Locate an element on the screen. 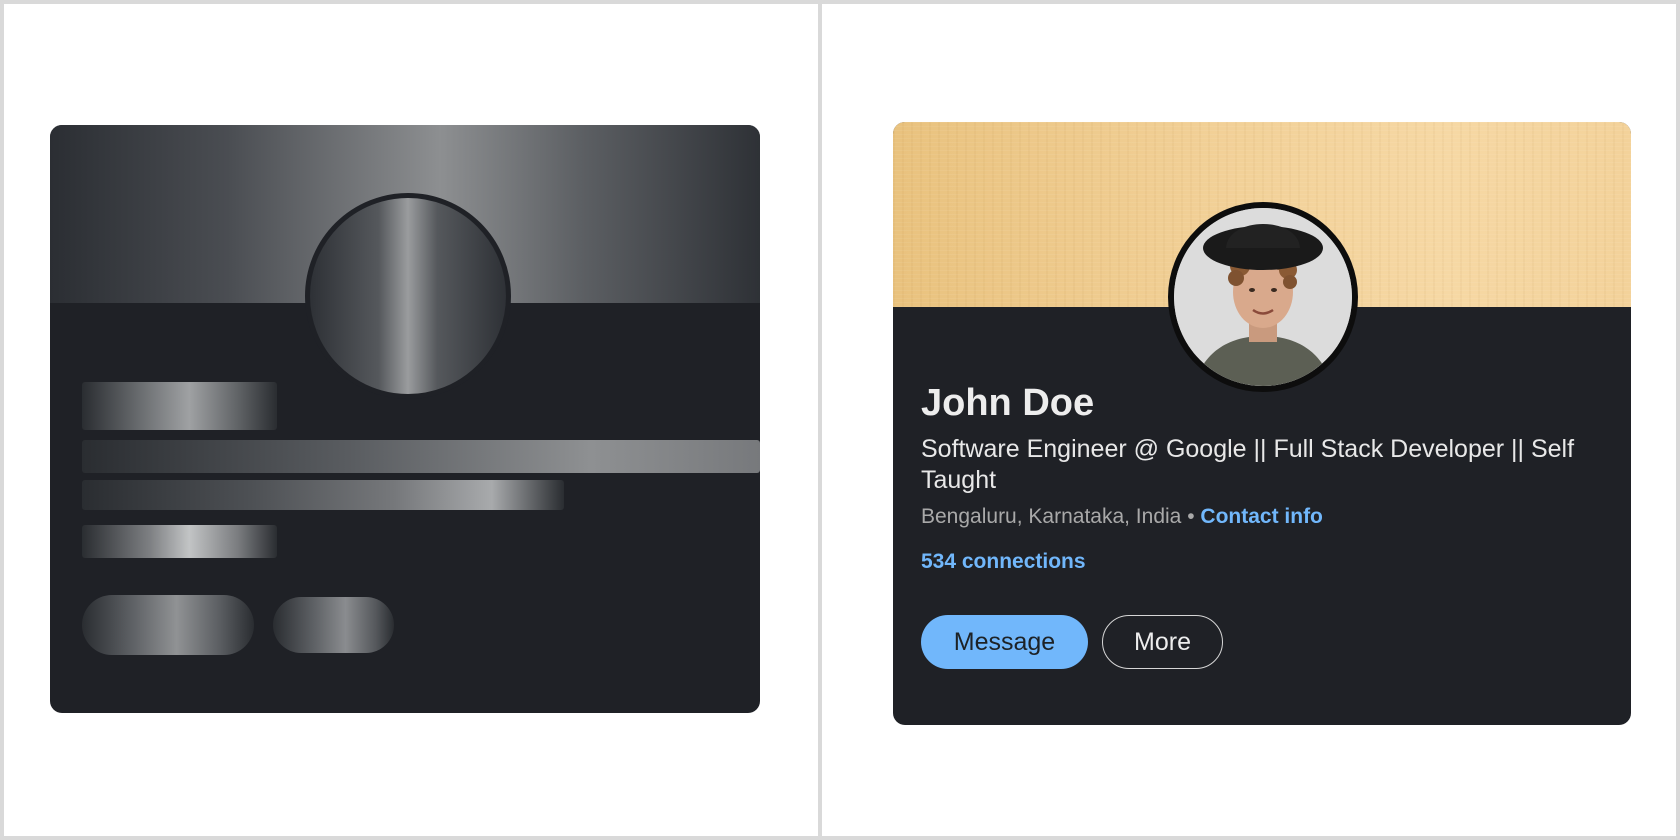 This screenshot has width=1680, height=840. profile-name: John Doe is located at coordinates (1008, 403).